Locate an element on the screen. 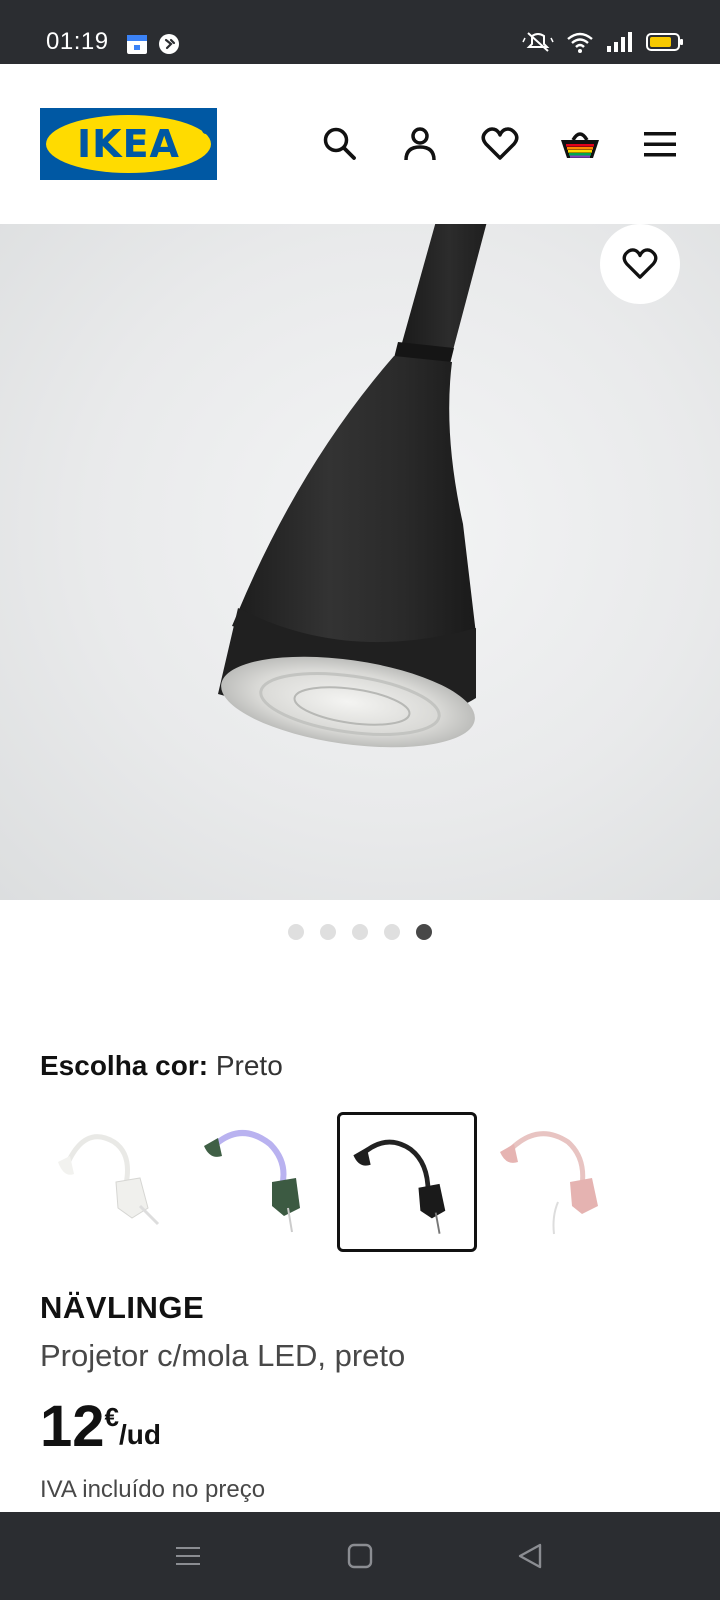  menu-icon is located at coordinates (660, 144).